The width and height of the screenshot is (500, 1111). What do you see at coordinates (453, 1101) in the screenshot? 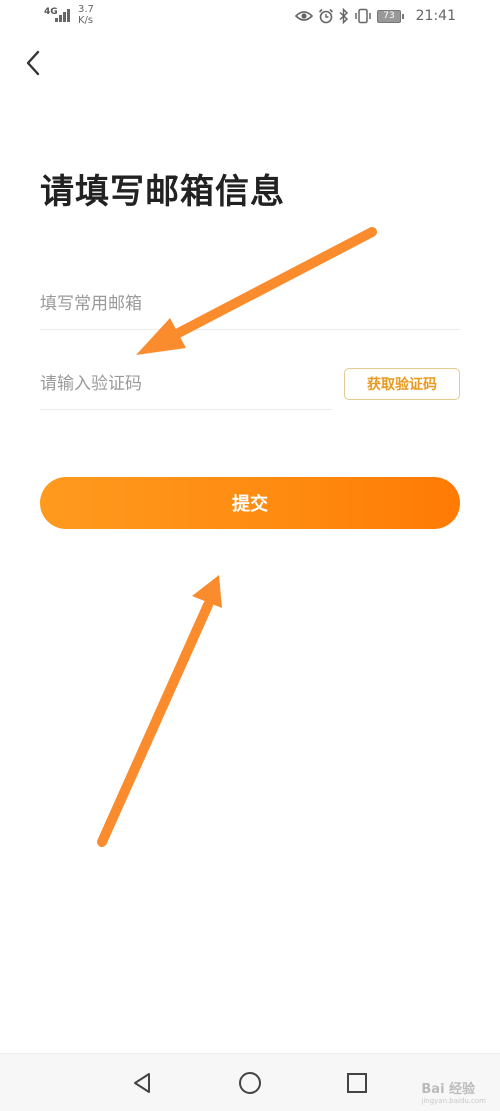
I see `watermark-sub: jingyan.baidu.com` at bounding box center [453, 1101].